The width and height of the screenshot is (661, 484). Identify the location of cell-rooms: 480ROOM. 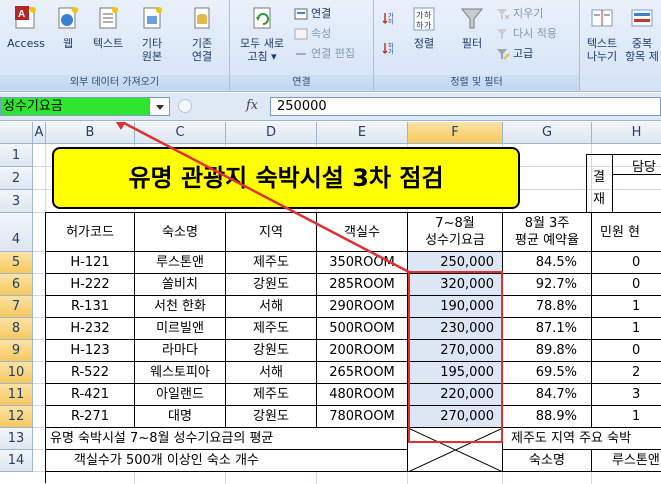
(362, 395).